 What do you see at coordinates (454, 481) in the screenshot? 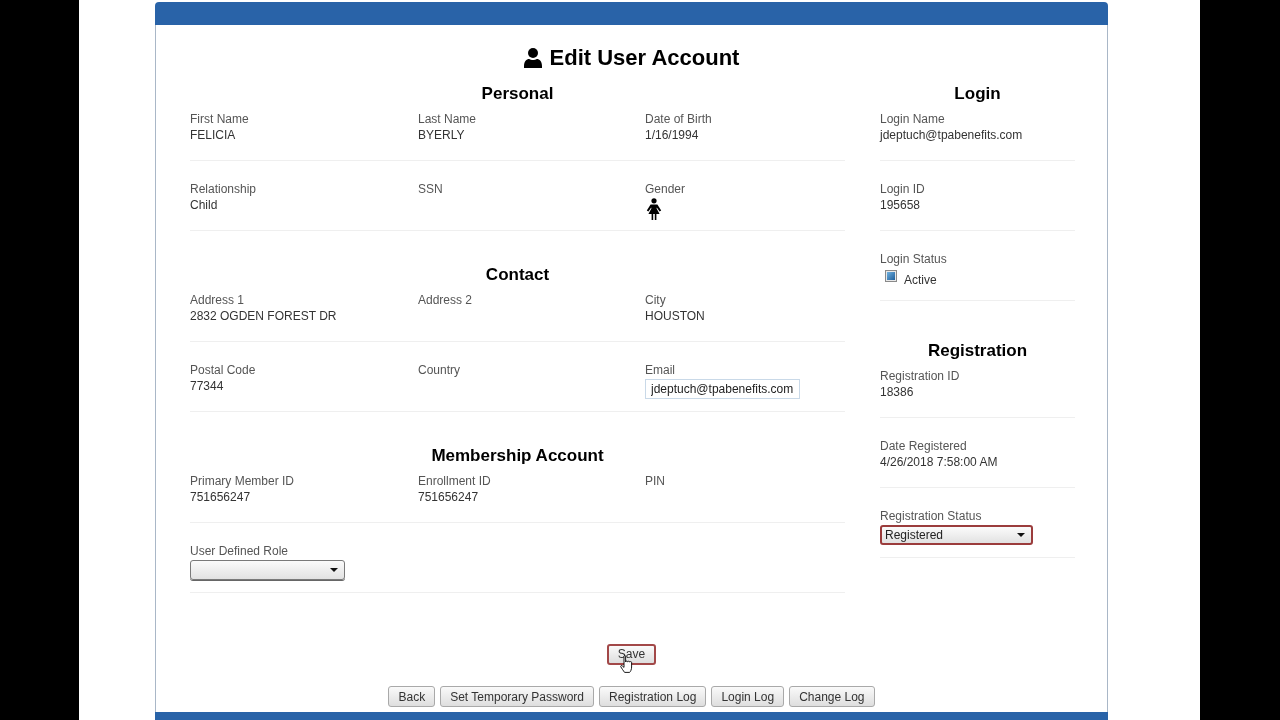
I see `field-label: Enrollment ID` at bounding box center [454, 481].